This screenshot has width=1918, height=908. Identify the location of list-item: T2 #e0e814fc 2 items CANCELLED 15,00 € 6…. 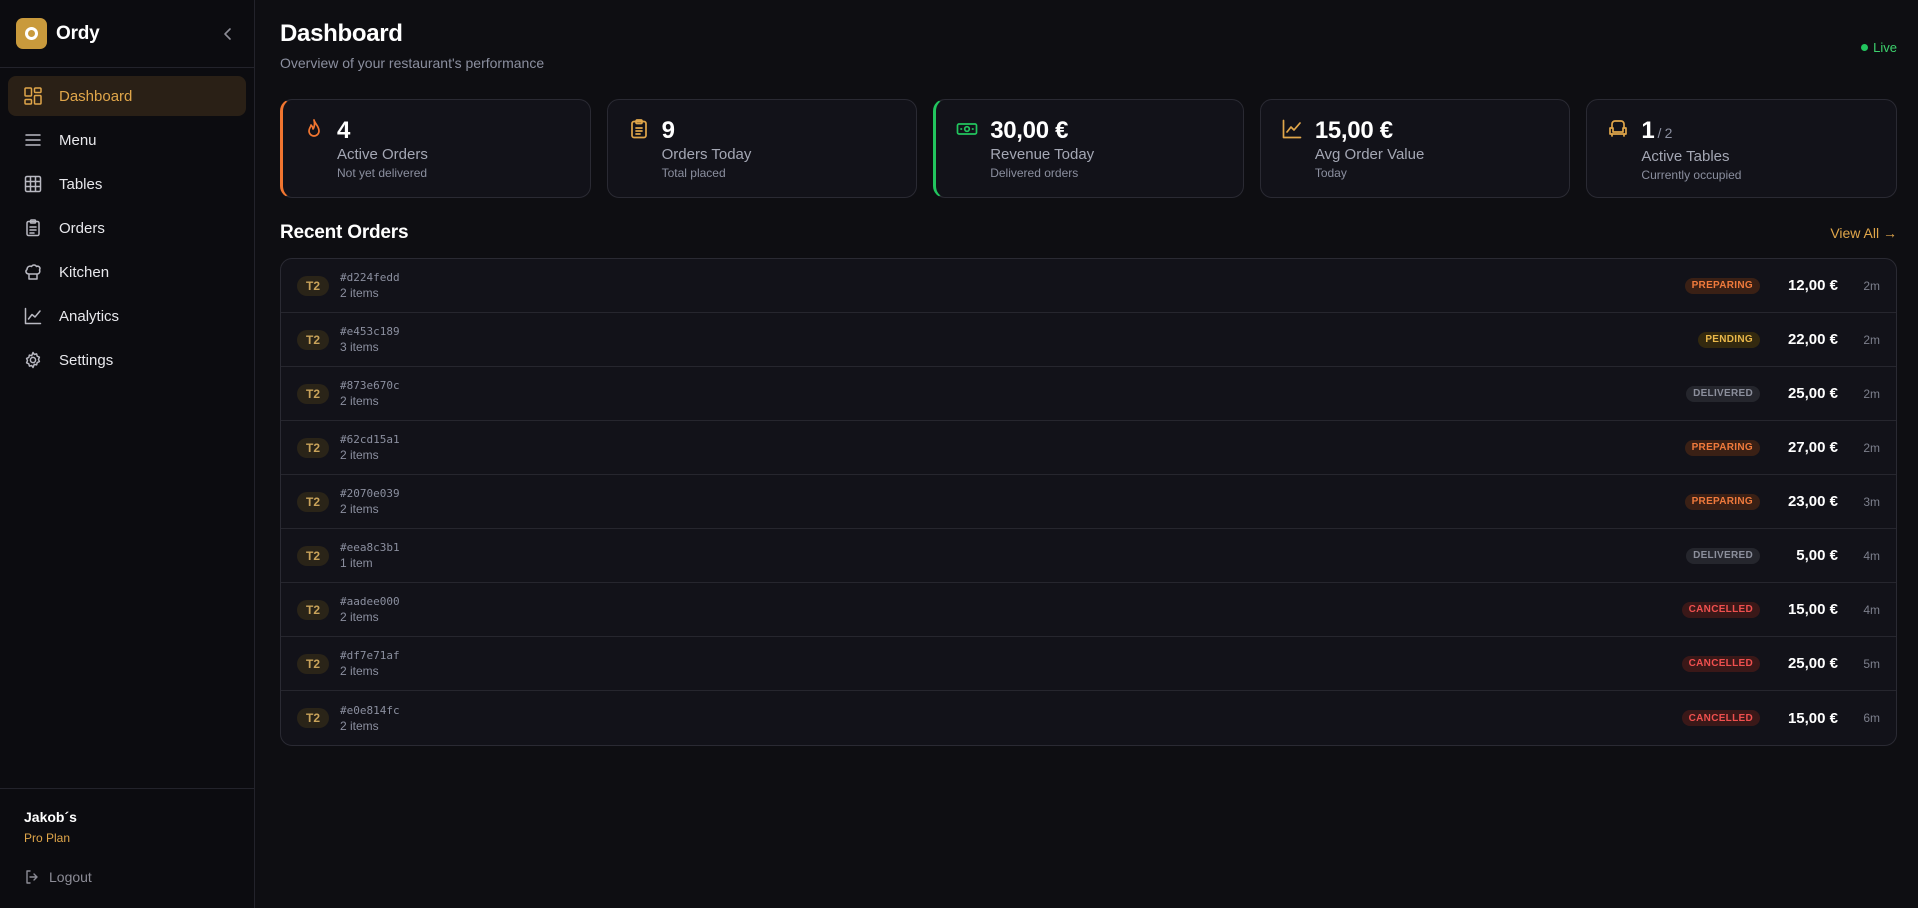
(1088, 718).